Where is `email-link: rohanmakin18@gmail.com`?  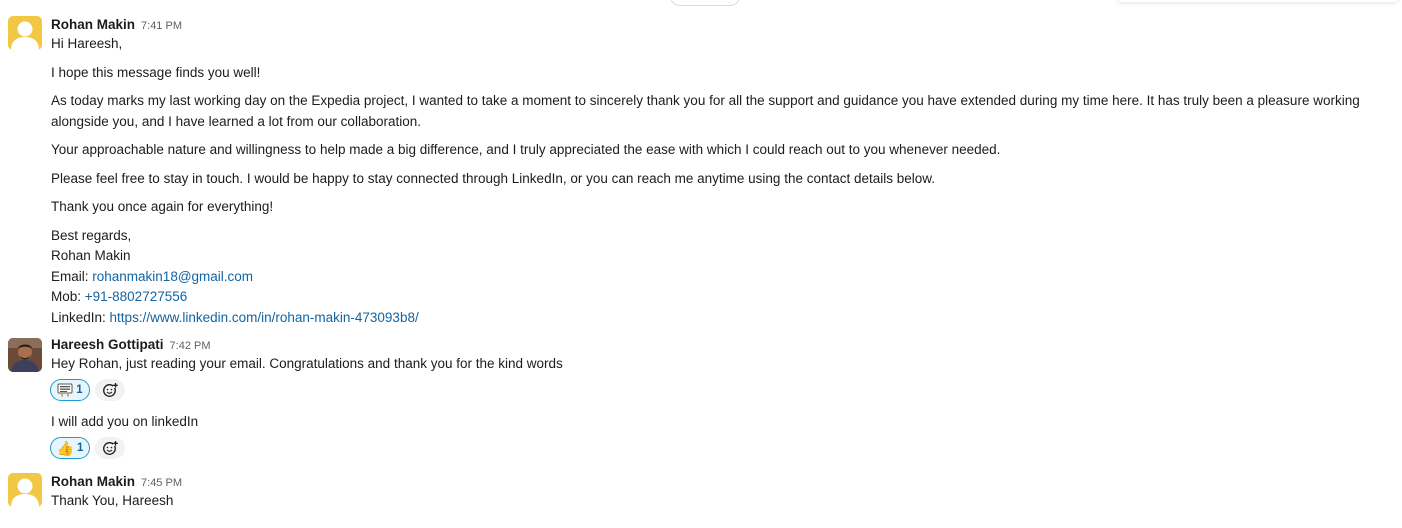
email-link: rohanmakin18@gmail.com is located at coordinates (172, 276).